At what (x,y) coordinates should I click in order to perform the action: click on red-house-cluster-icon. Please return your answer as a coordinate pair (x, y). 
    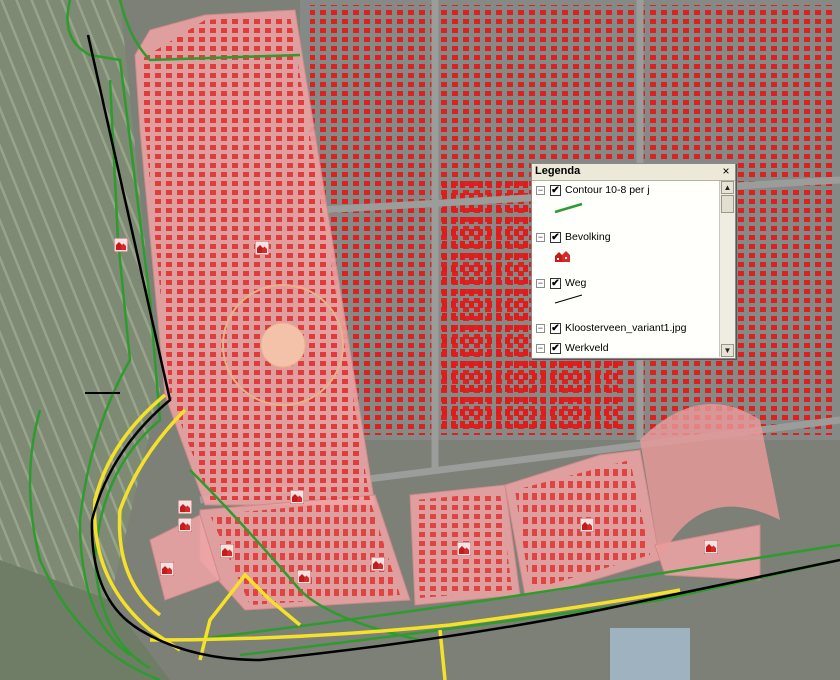
    Looking at the image, I should click on (563, 255).